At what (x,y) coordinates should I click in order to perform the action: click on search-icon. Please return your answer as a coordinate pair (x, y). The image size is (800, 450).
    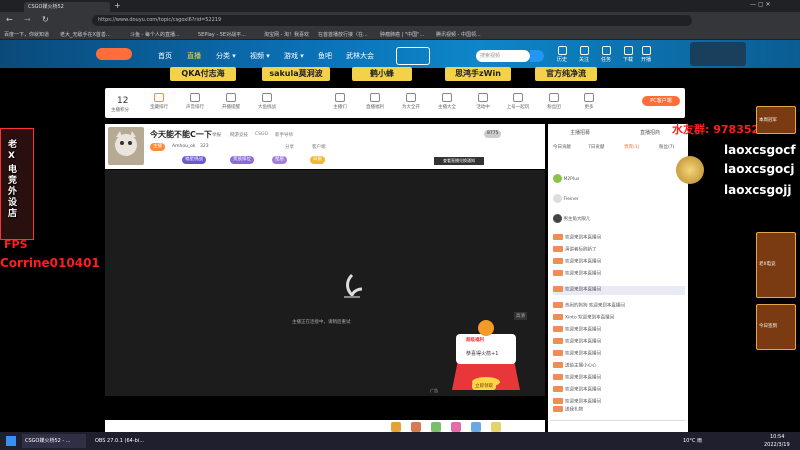
    Looking at the image, I should click on (537, 56).